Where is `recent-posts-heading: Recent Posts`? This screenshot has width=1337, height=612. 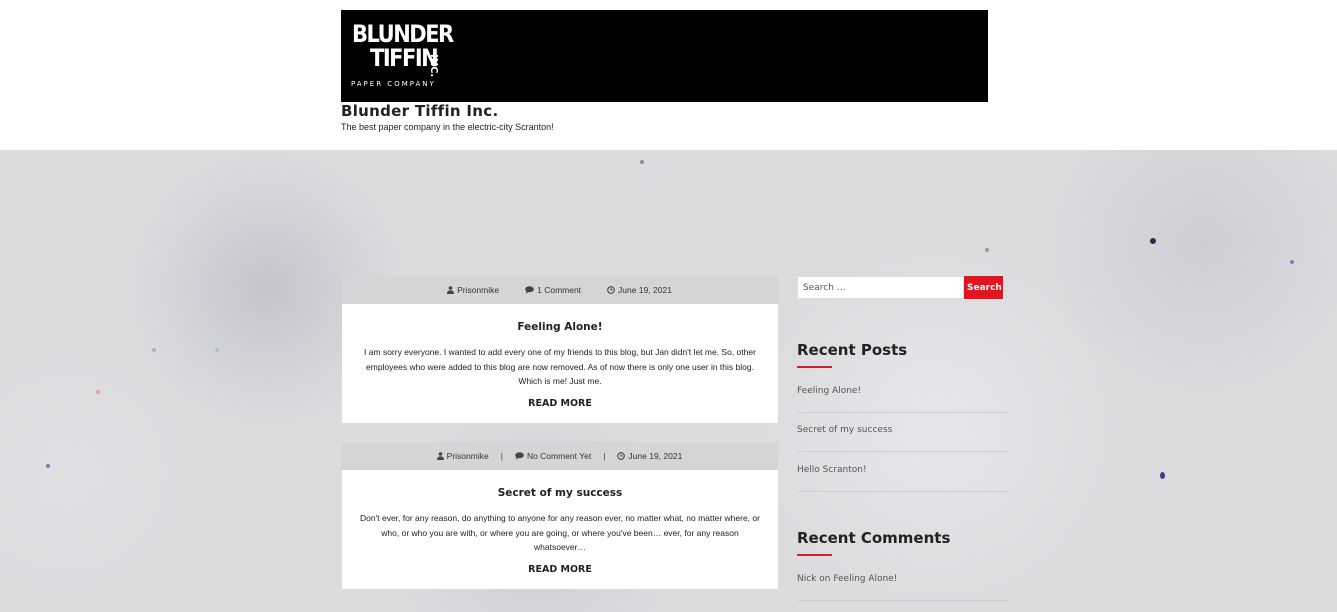
recent-posts-heading: Recent Posts is located at coordinates (852, 350).